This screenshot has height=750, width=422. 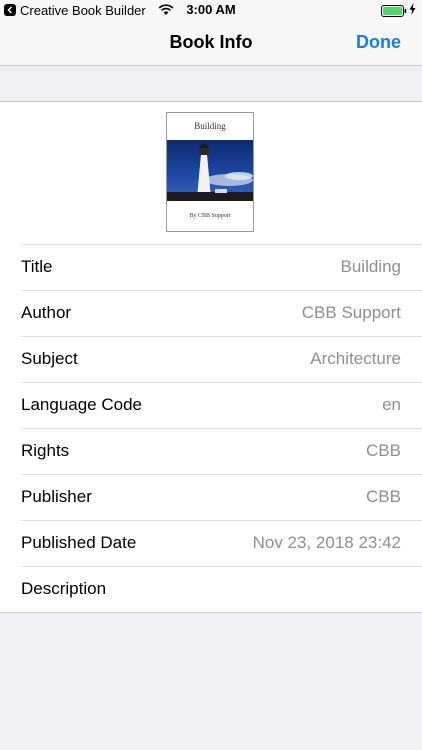 I want to click on status-time: 3:00 AM, so click(x=211, y=9).